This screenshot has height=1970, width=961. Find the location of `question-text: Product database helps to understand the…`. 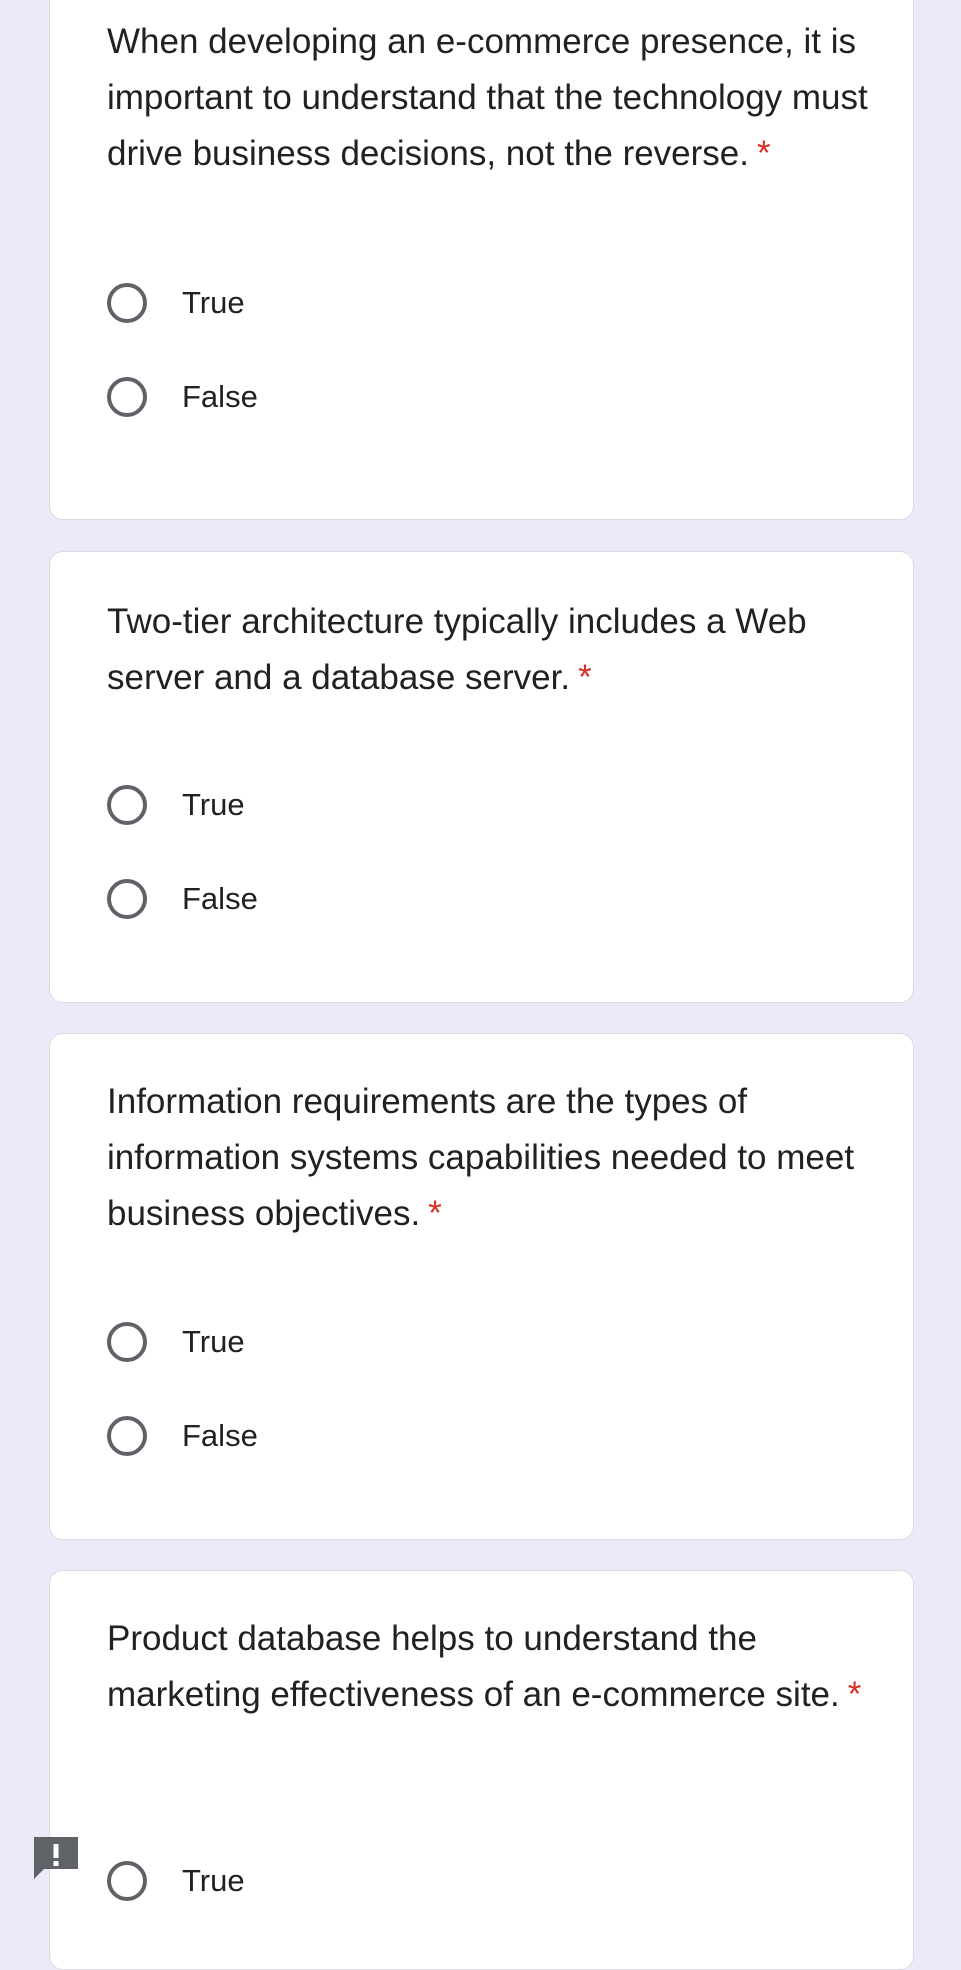

question-text: Product database helps to understand the… is located at coordinates (507, 1667).